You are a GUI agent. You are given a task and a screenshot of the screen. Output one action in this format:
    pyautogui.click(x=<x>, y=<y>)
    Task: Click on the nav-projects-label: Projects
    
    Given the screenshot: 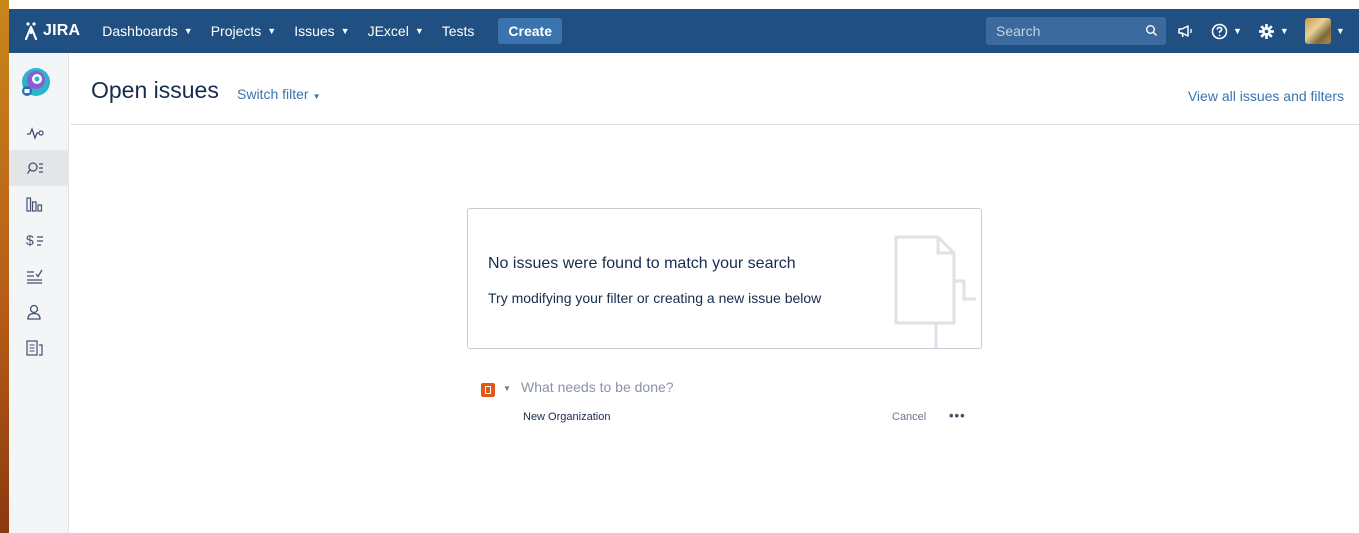 What is the action you would take?
    pyautogui.click(x=236, y=31)
    